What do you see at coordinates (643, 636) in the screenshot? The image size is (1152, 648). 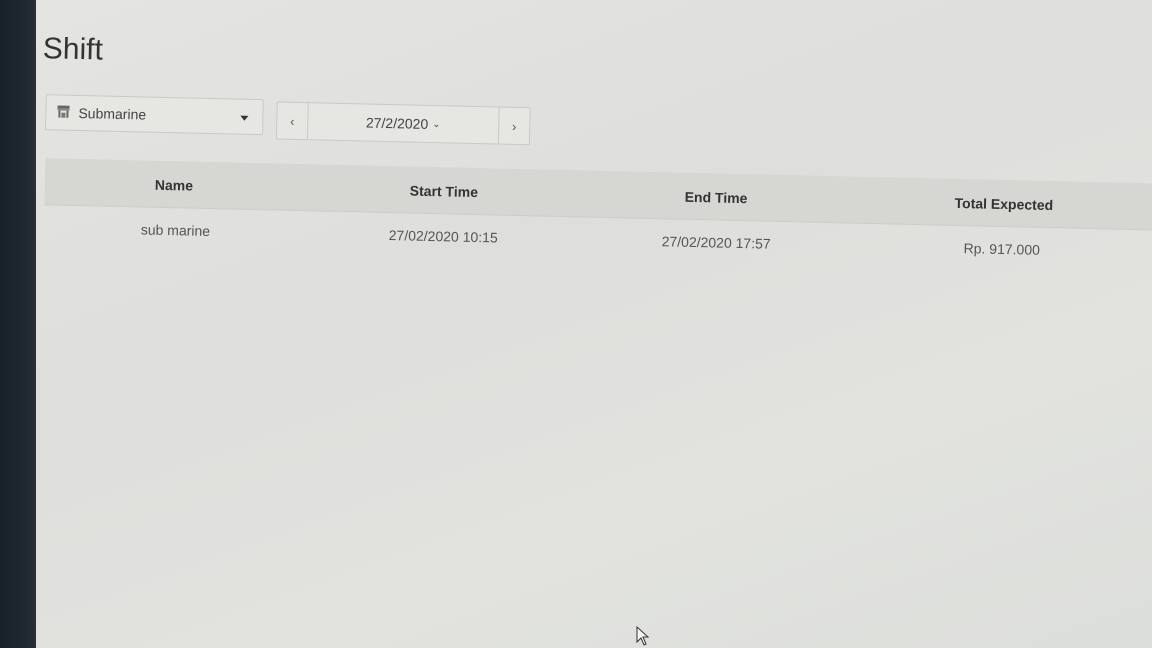 I see `mouse-pointer-icon` at bounding box center [643, 636].